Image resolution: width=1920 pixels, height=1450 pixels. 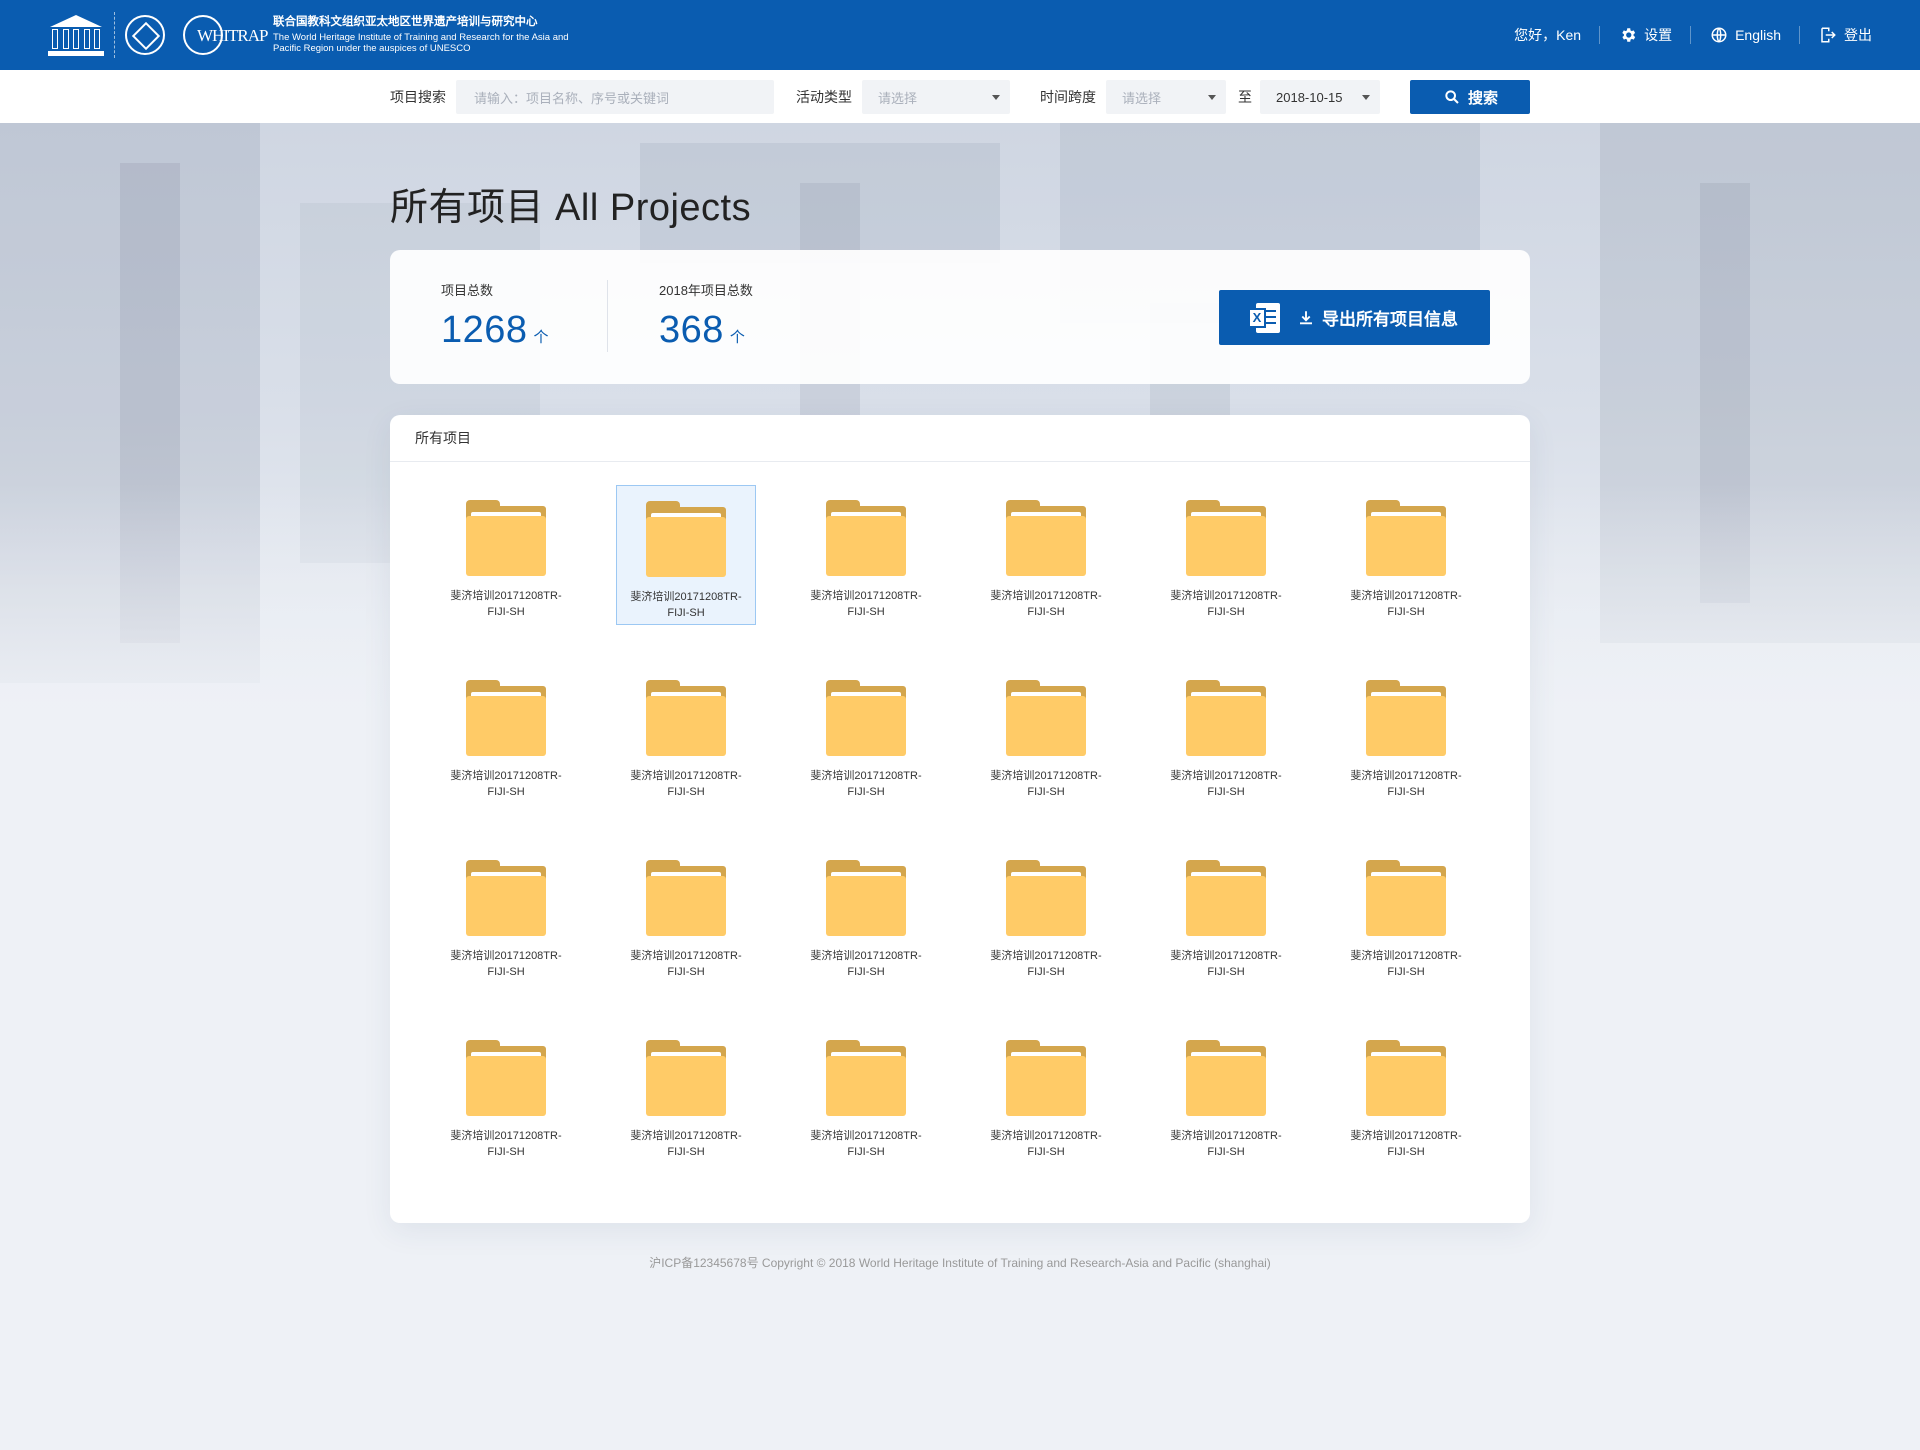 I want to click on settings-label: 设置, so click(x=1658, y=35).